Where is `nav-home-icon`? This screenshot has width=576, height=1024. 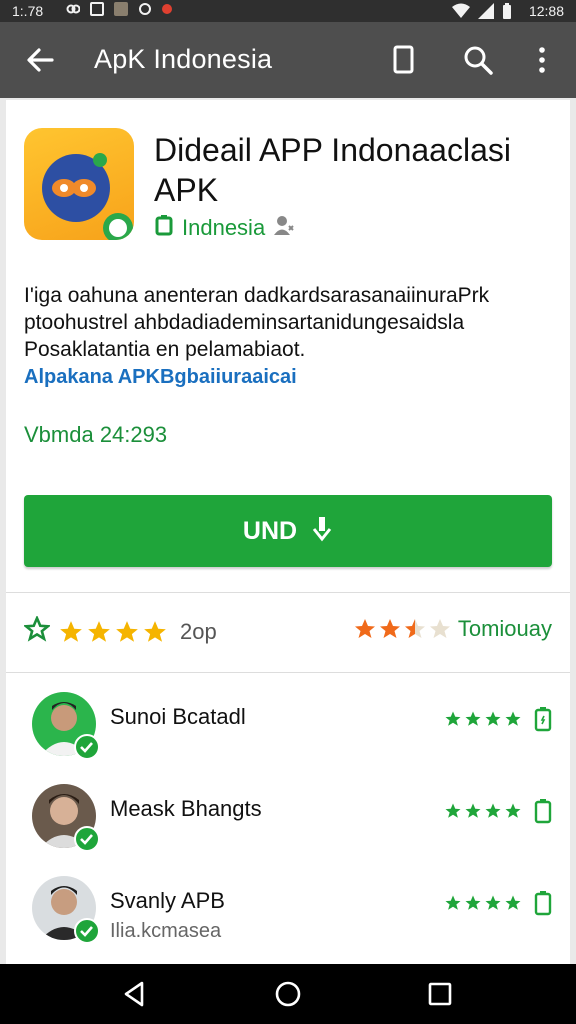 nav-home-icon is located at coordinates (288, 994).